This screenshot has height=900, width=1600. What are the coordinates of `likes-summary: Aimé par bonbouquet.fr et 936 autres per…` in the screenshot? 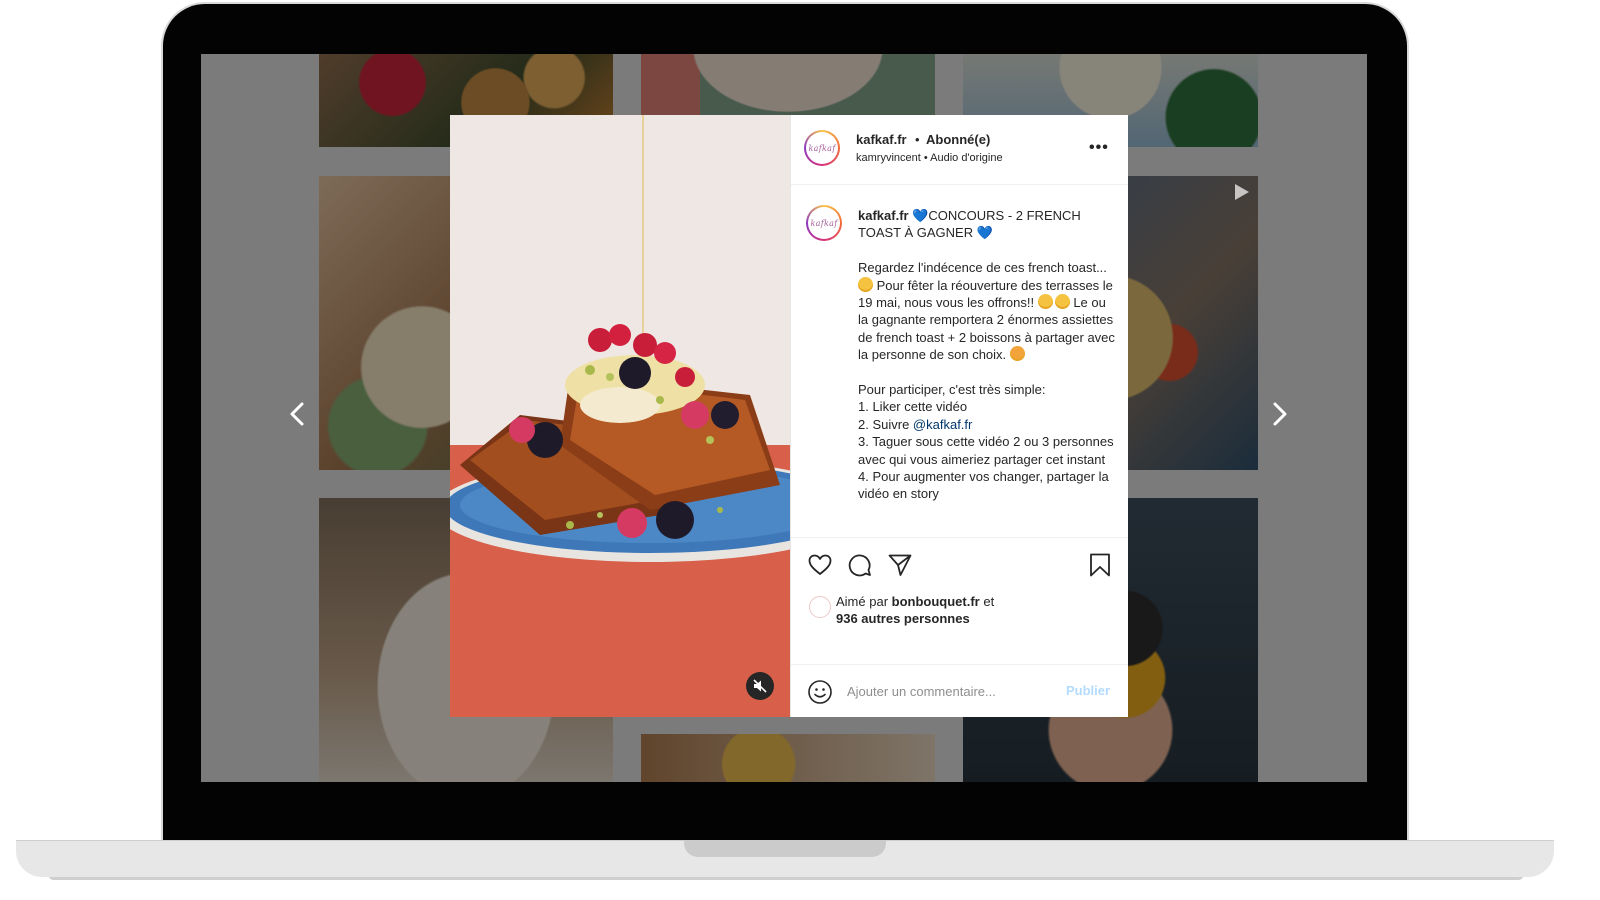 It's located at (976, 610).